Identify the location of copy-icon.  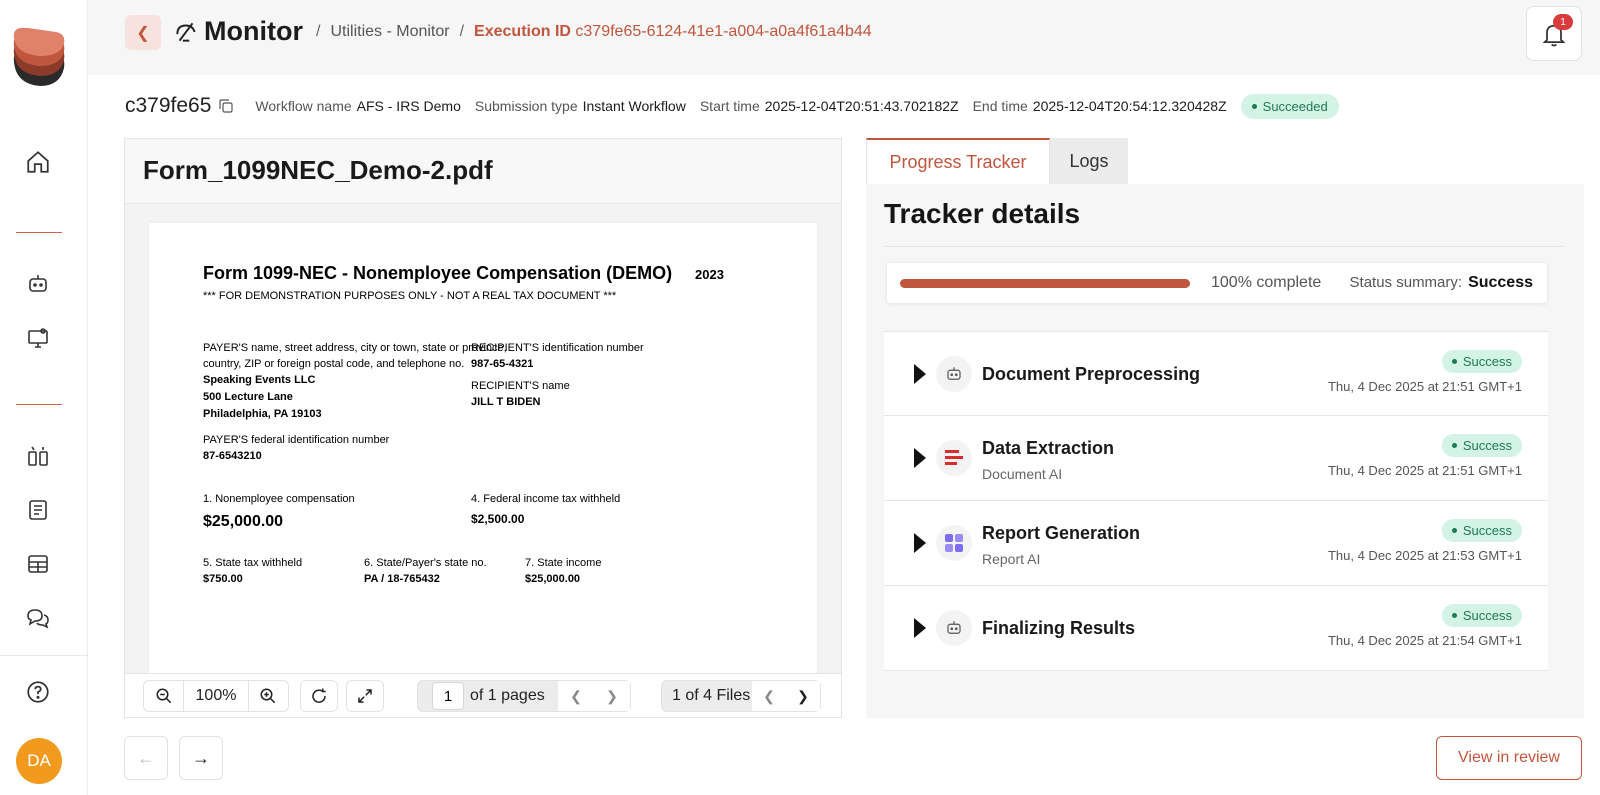
(226, 106).